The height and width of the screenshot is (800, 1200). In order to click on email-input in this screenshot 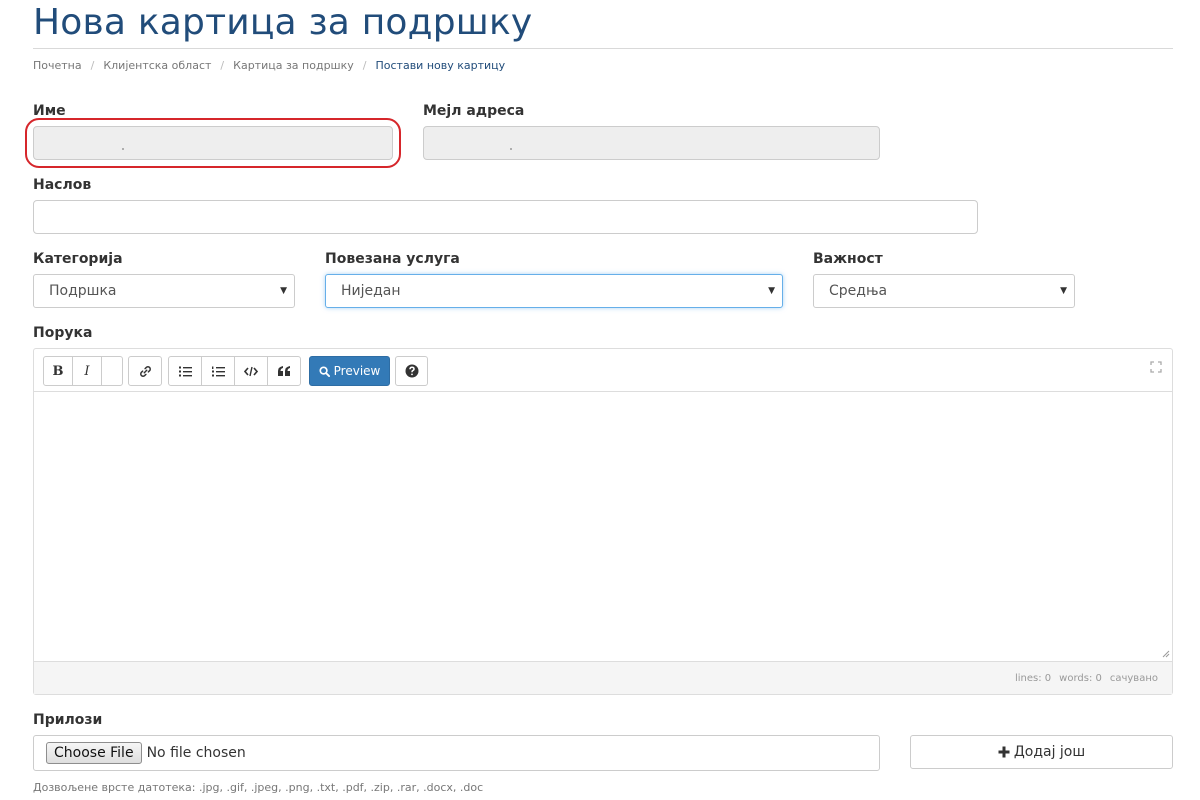, I will do `click(651, 143)`.